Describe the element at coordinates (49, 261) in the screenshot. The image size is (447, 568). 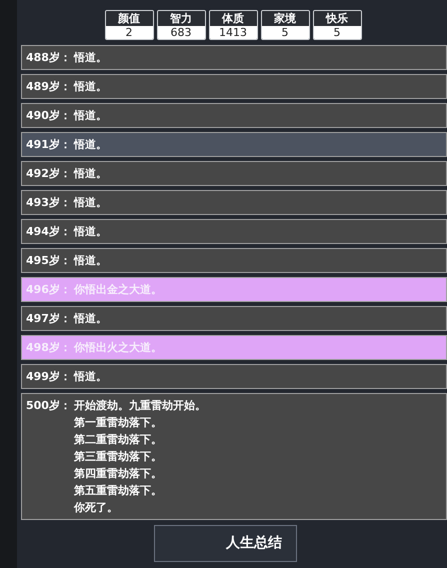
I see `age-label: 495岁：` at that location.